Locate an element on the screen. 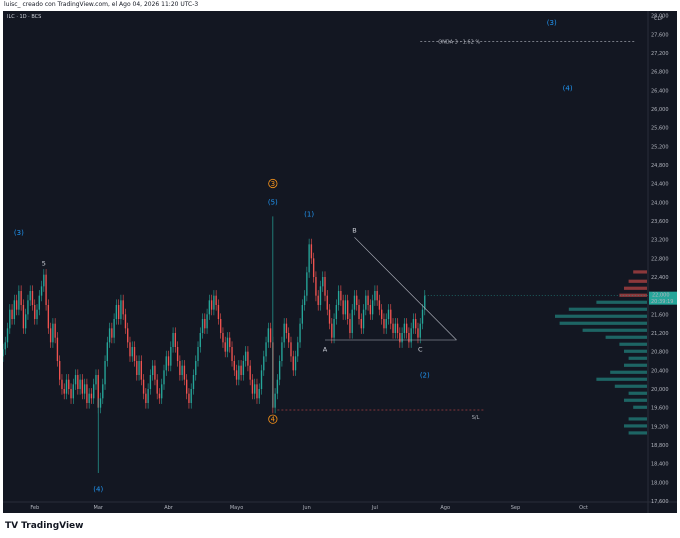 Image resolution: width=680 pixels, height=538 pixels. y-tick-label: 25,600 is located at coordinates (660, 129).